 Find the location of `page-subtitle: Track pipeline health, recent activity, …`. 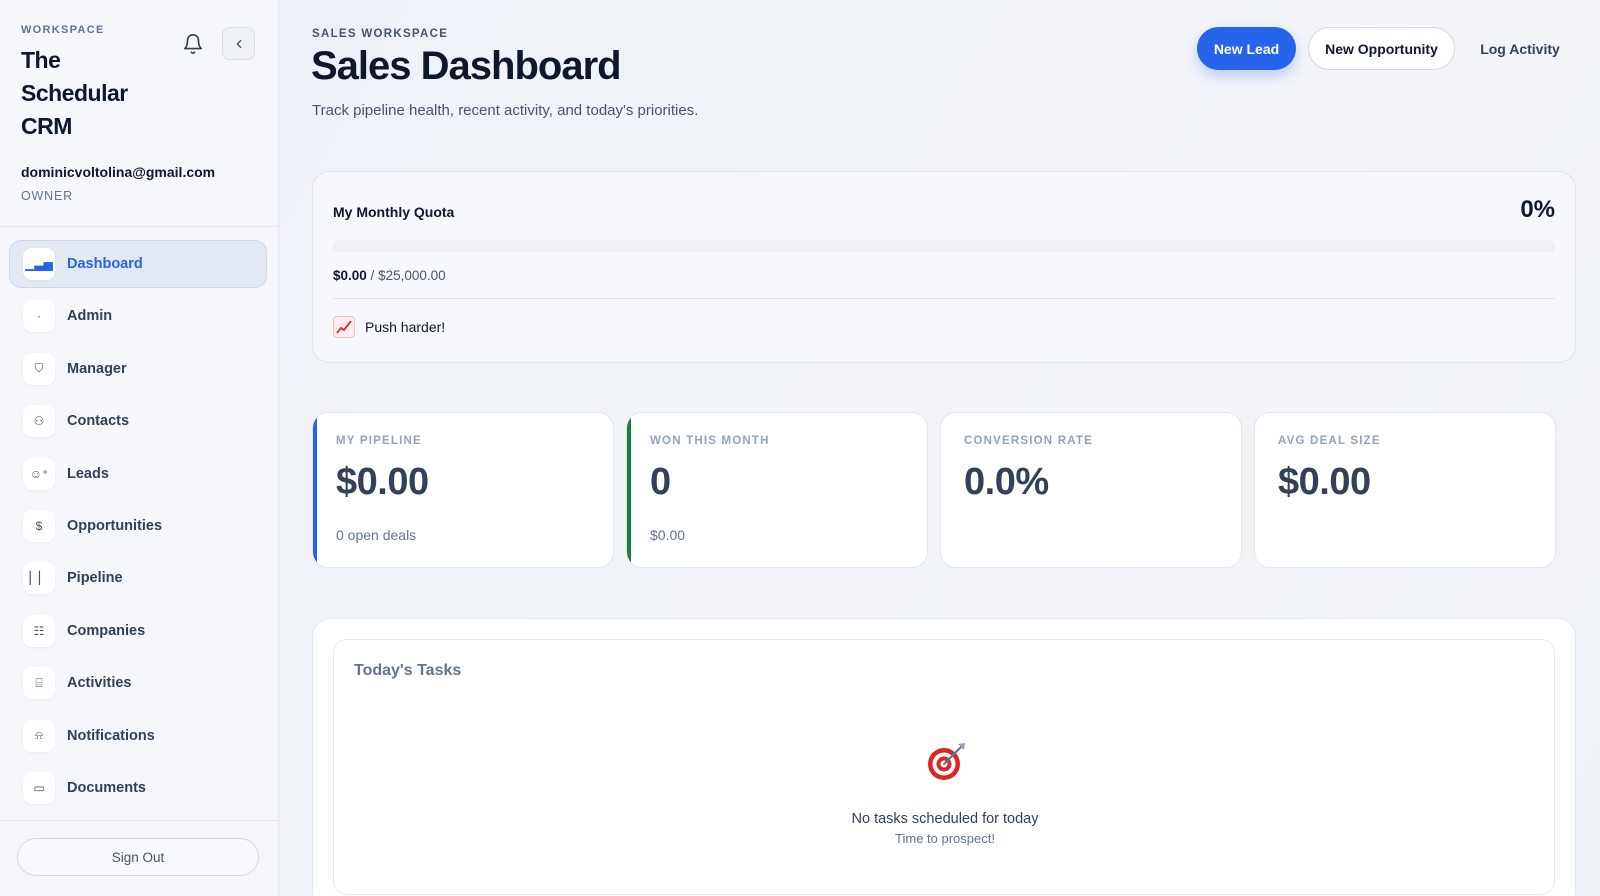

page-subtitle: Track pipeline health, recent activity, … is located at coordinates (505, 110).